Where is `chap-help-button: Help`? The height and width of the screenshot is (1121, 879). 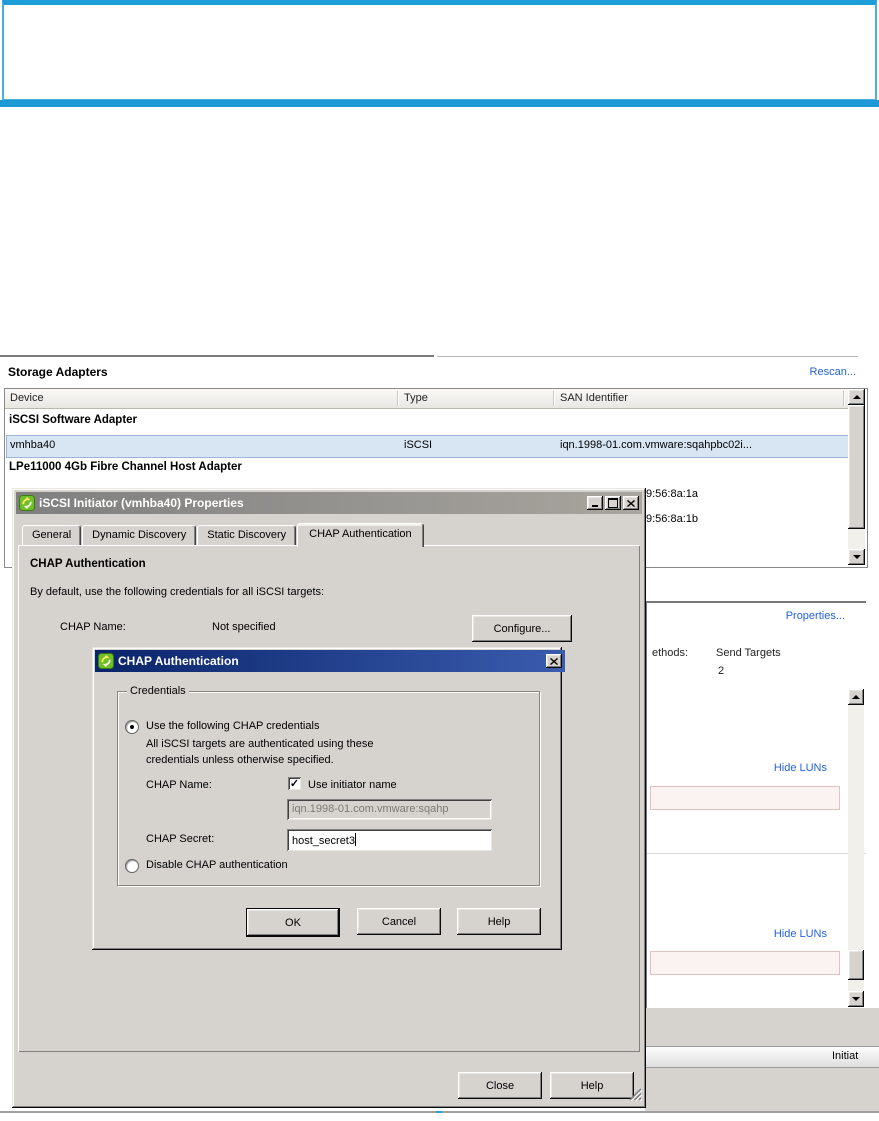 chap-help-button: Help is located at coordinates (499, 921).